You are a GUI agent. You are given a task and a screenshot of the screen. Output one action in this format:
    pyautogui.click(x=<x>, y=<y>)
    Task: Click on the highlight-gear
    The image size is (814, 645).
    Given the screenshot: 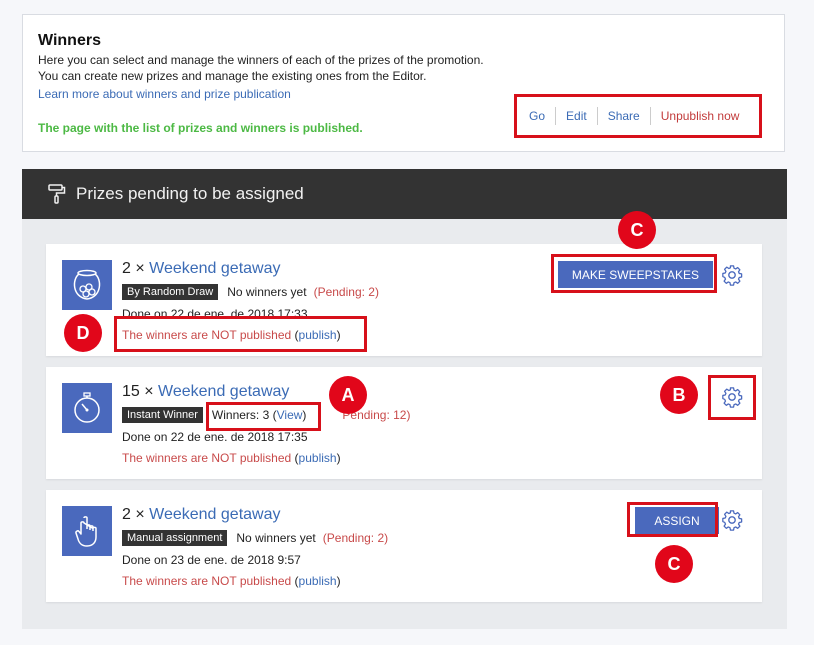 What is the action you would take?
    pyautogui.click(x=732, y=397)
    